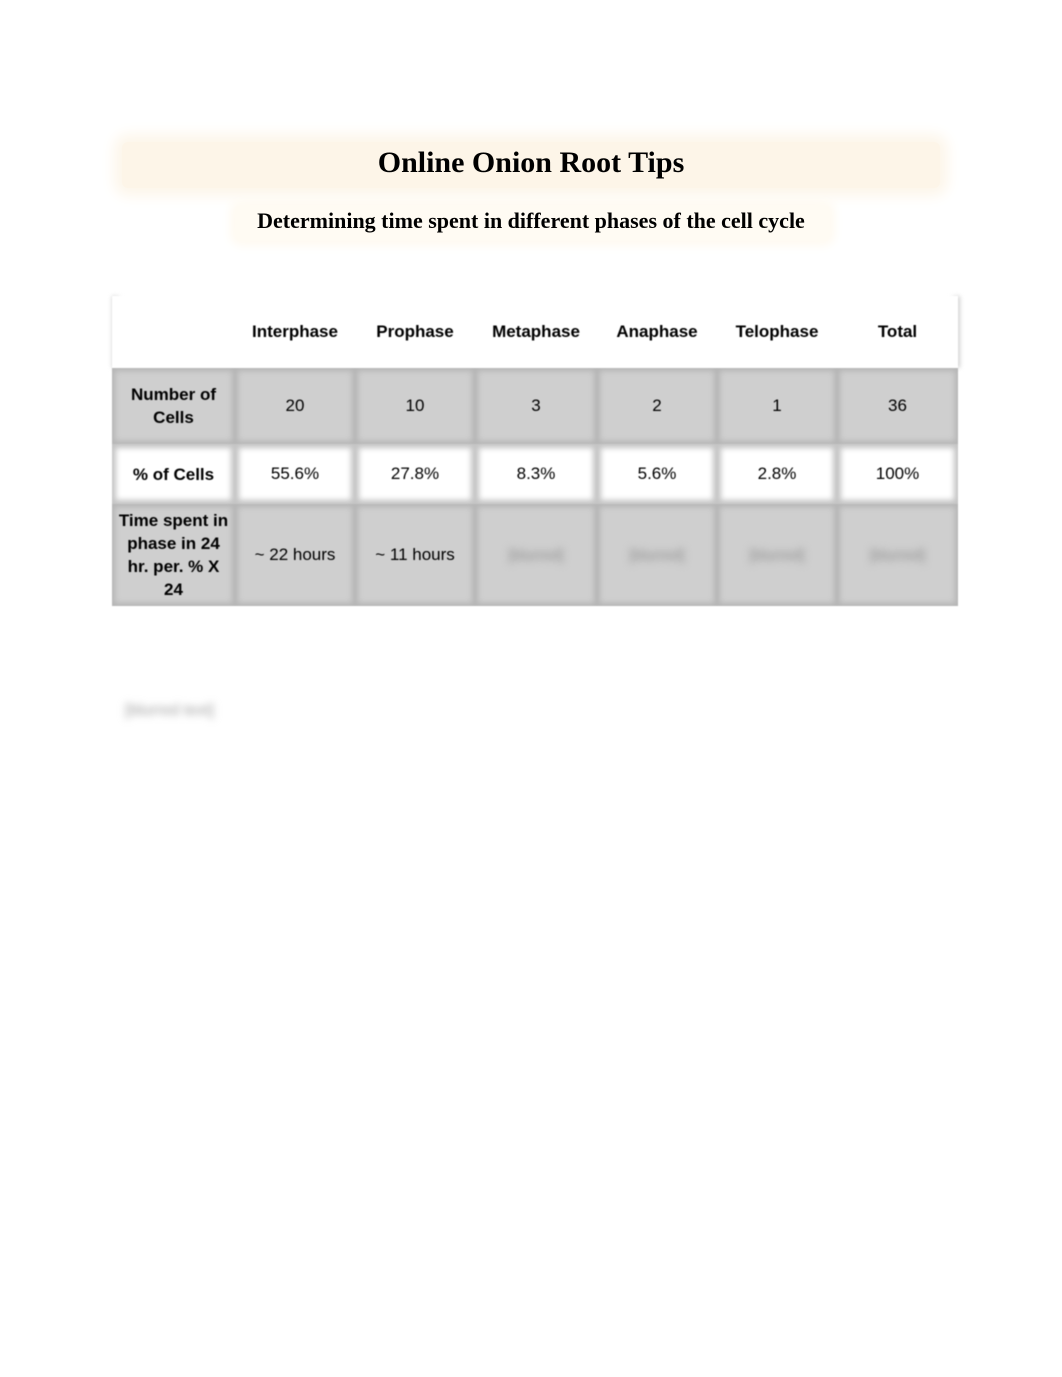 The image size is (1062, 1377). I want to click on table-cell: ~ 22 hours, so click(295, 555).